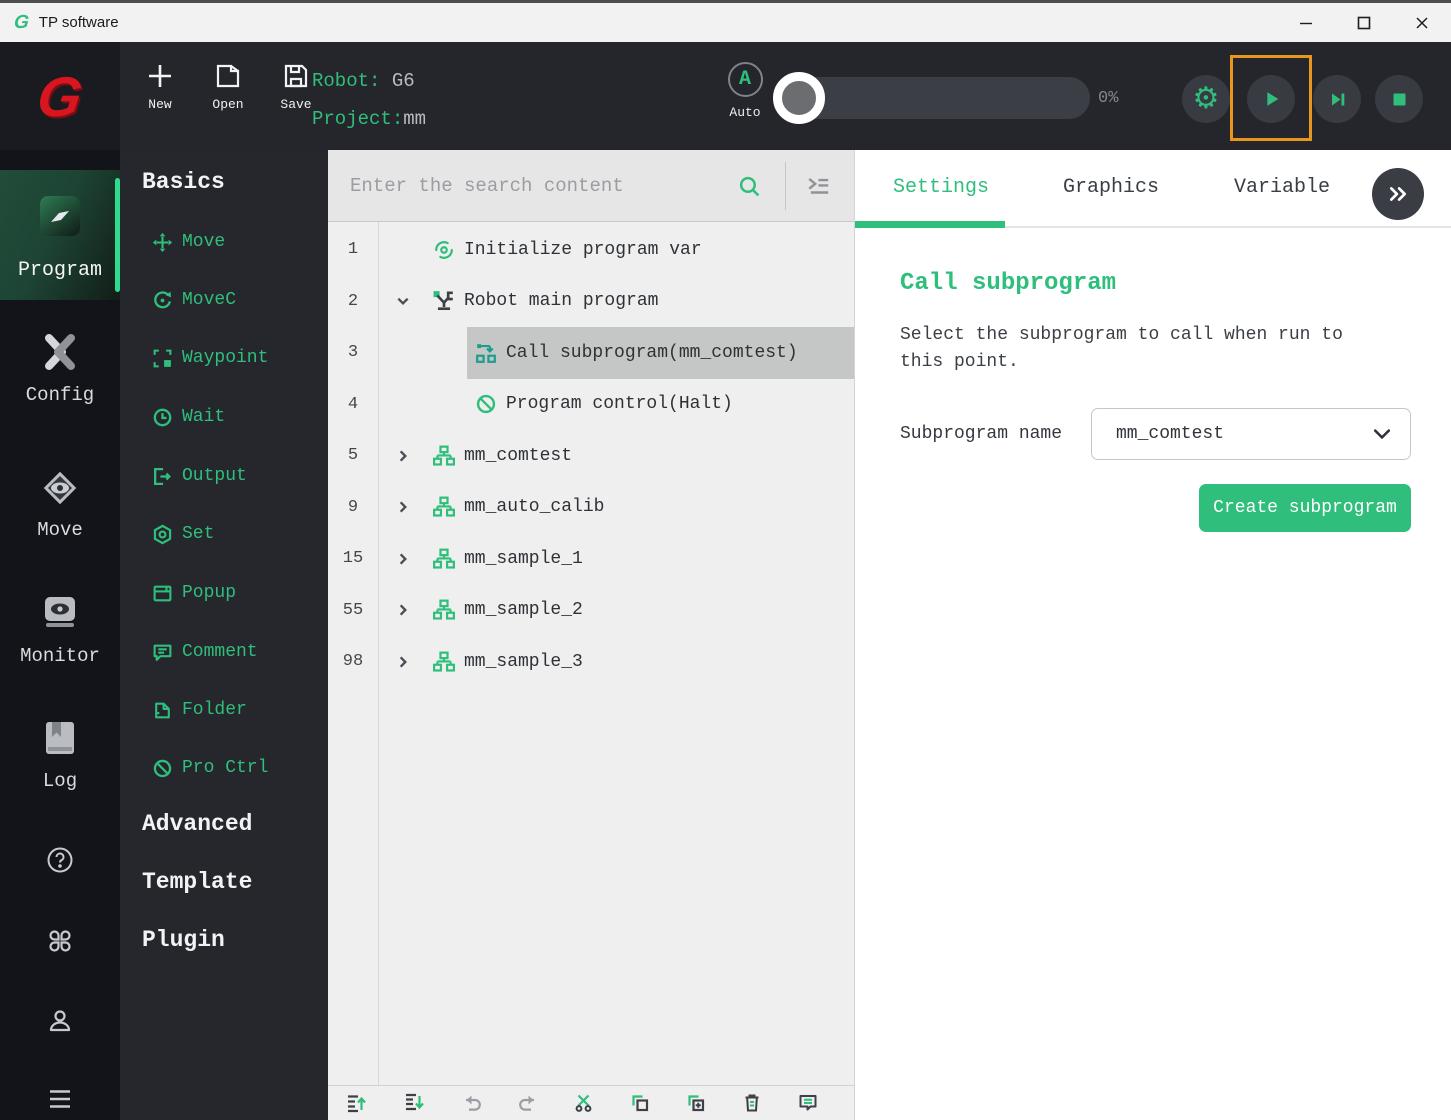 Image resolution: width=1451 pixels, height=1120 pixels. I want to click on insert-after-button, so click(415, 1103).